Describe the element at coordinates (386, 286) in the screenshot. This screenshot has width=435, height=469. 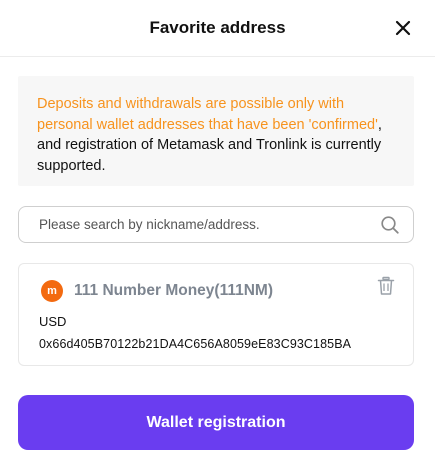
I see `trash-icon` at that location.